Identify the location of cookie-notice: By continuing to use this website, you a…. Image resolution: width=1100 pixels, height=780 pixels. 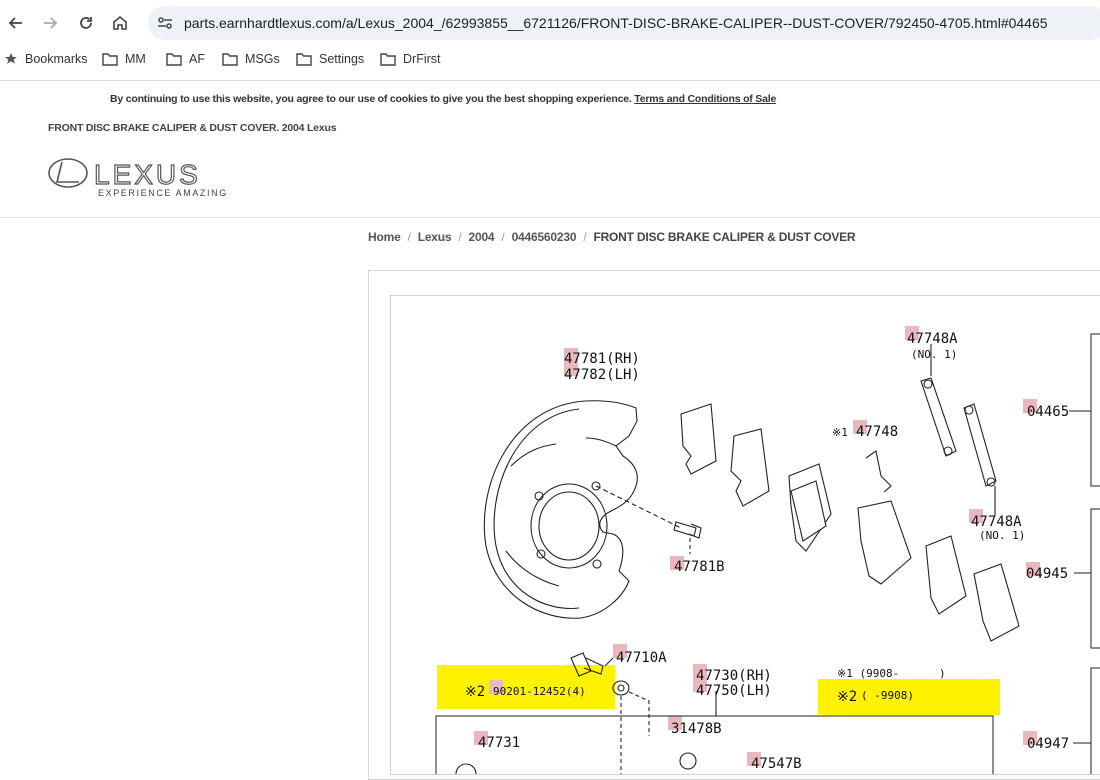
(443, 99).